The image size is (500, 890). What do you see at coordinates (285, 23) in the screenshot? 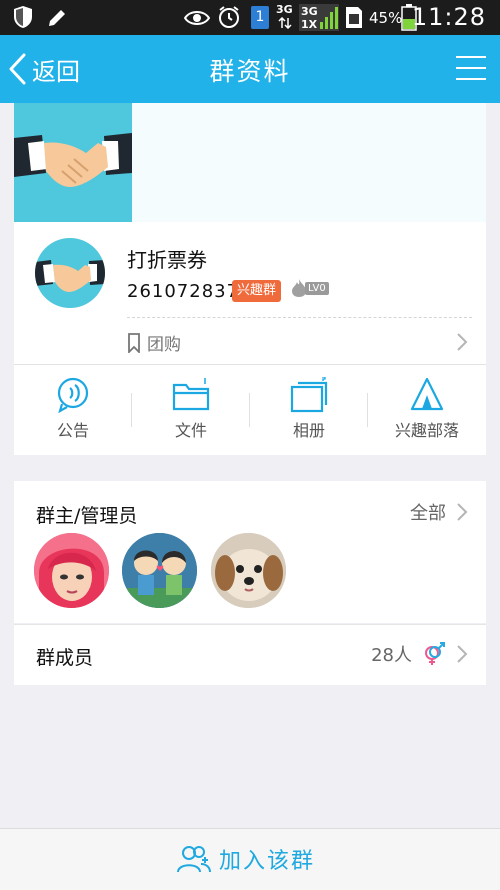
I see `data-arrows-icon` at bounding box center [285, 23].